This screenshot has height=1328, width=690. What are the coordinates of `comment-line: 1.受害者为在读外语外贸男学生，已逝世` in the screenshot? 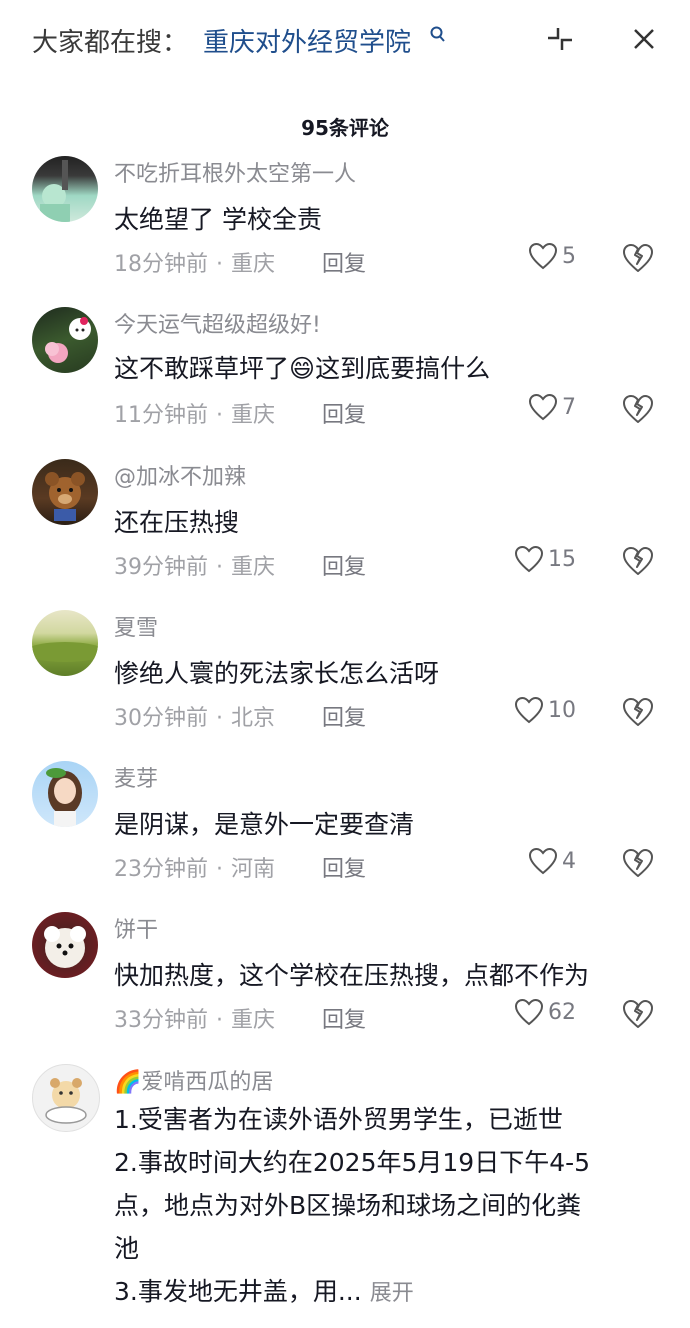 It's located at (338, 1119).